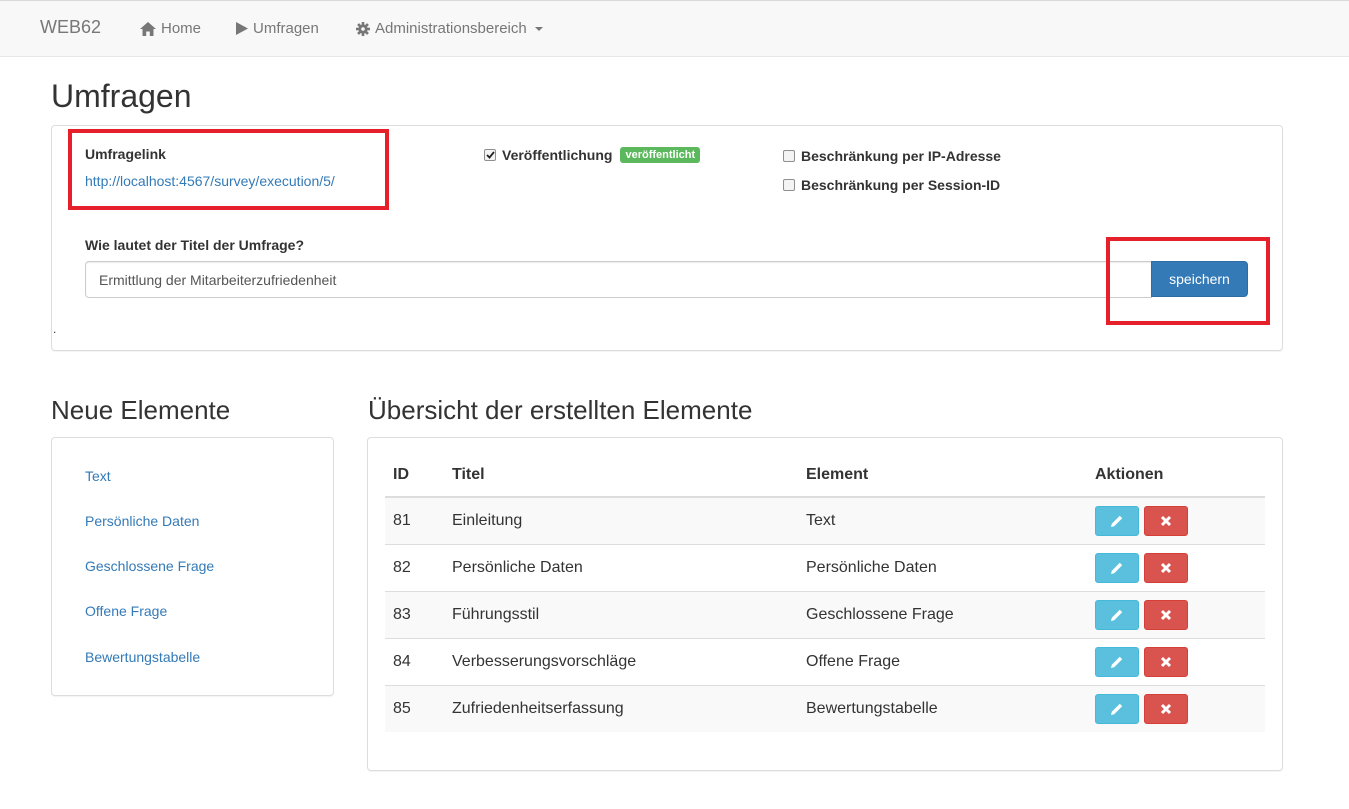 This screenshot has height=809, width=1349. What do you see at coordinates (363, 28) in the screenshot?
I see `gear-icon` at bounding box center [363, 28].